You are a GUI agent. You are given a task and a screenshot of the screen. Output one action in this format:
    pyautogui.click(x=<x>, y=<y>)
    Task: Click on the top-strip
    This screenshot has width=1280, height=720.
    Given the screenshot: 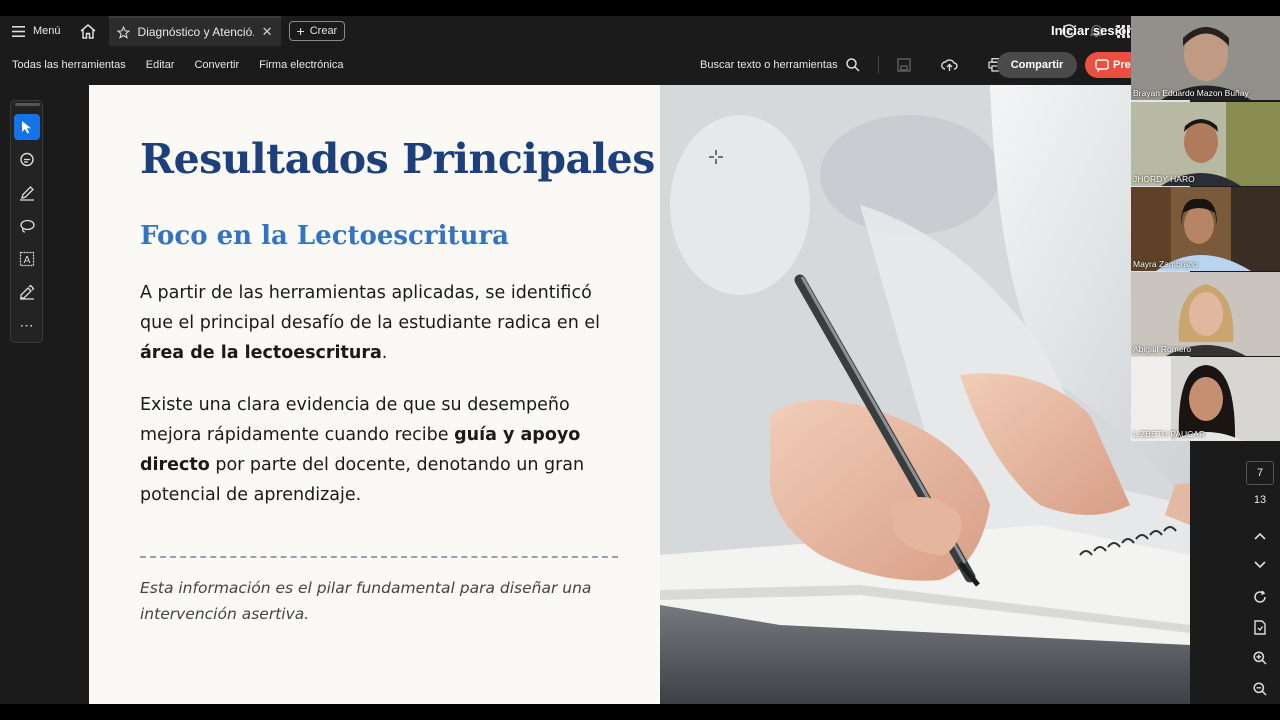 What is the action you would take?
    pyautogui.click(x=640, y=8)
    